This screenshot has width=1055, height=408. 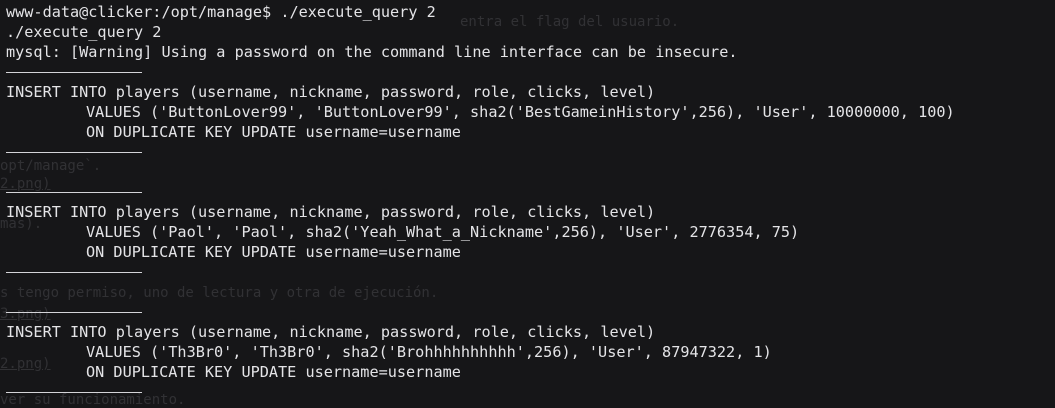 What do you see at coordinates (139, 12) in the screenshot?
I see `shell-prompt: www-data@clicker:/opt/manage$` at bounding box center [139, 12].